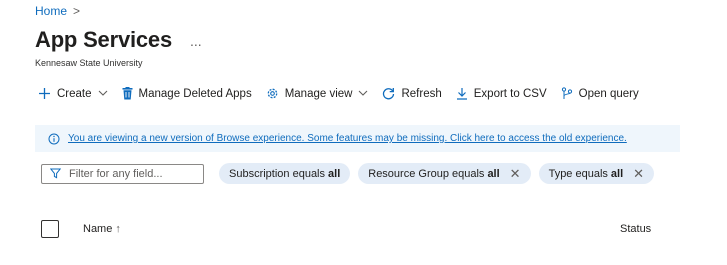 The height and width of the screenshot is (265, 727). I want to click on filter-pill-resource-group: Resource Group equals all ✕, so click(444, 173).